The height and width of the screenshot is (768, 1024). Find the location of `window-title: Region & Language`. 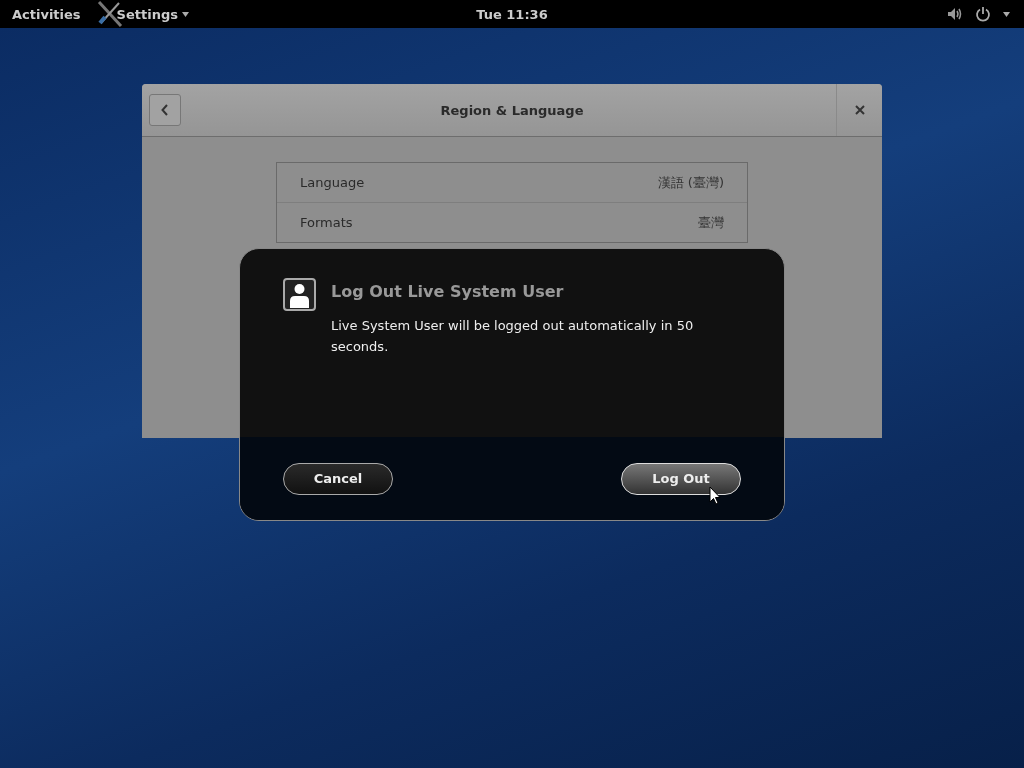

window-title: Region & Language is located at coordinates (512, 110).